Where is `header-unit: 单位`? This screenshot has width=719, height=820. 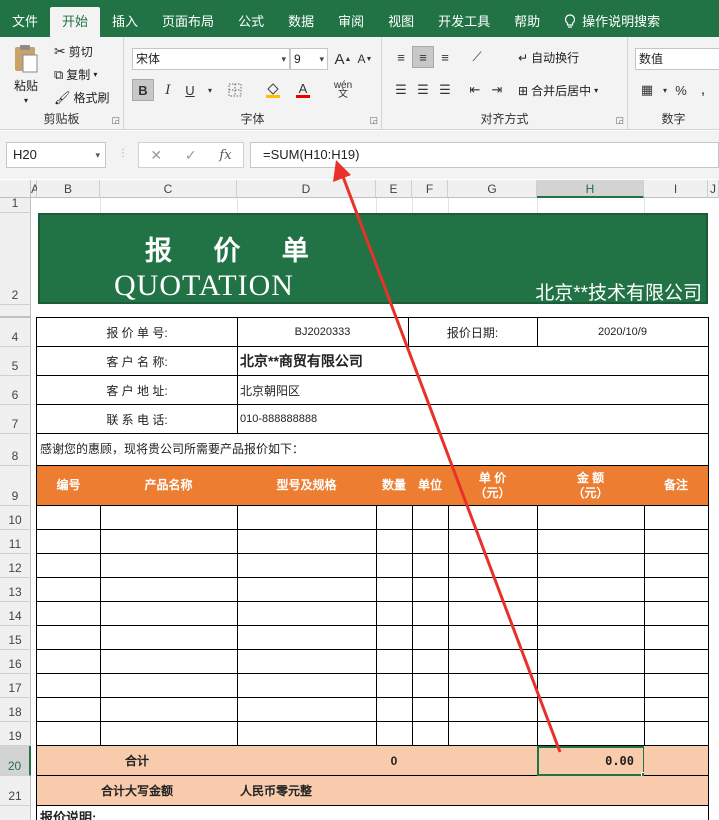 header-unit: 单位 is located at coordinates (430, 486).